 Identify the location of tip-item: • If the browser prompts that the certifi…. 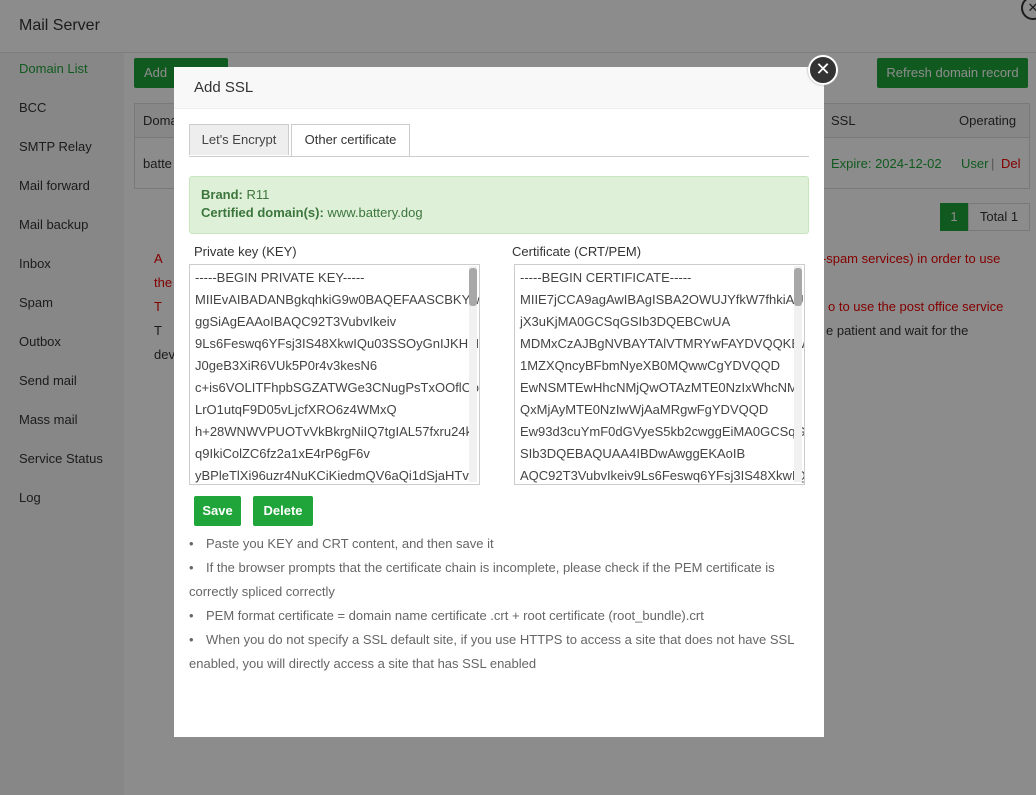
(494, 580).